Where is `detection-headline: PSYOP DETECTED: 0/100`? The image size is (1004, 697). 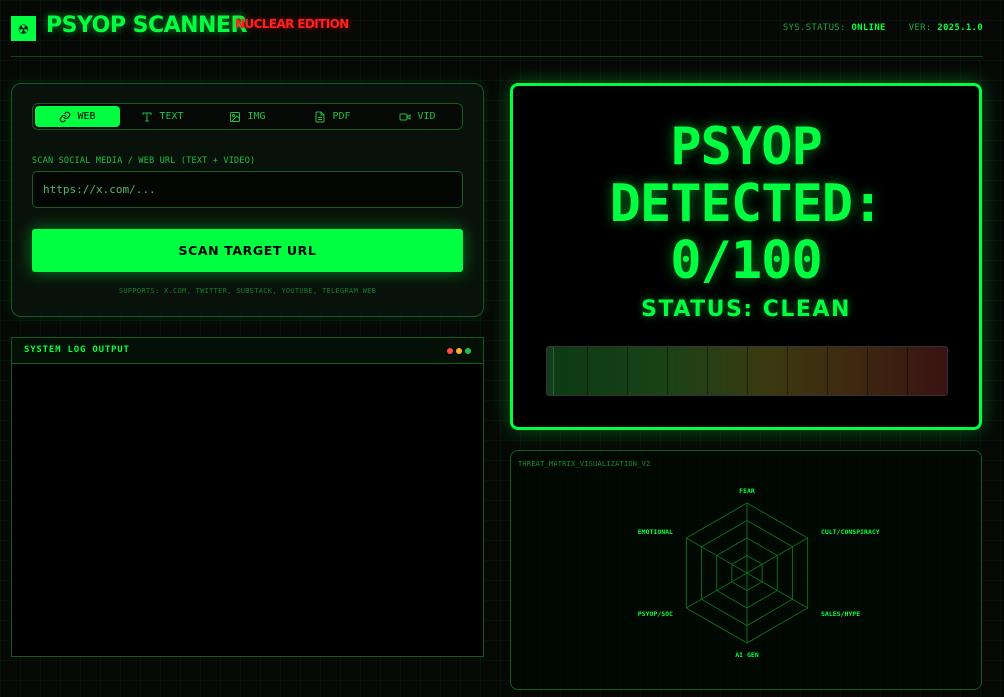 detection-headline: PSYOP DETECTED: 0/100 is located at coordinates (746, 204).